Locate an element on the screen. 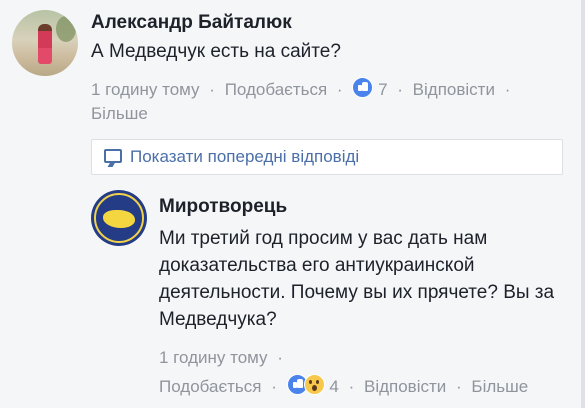 This screenshot has height=408, width=585. reply-actions-line1: 1 годину тому · is located at coordinates (223, 358).